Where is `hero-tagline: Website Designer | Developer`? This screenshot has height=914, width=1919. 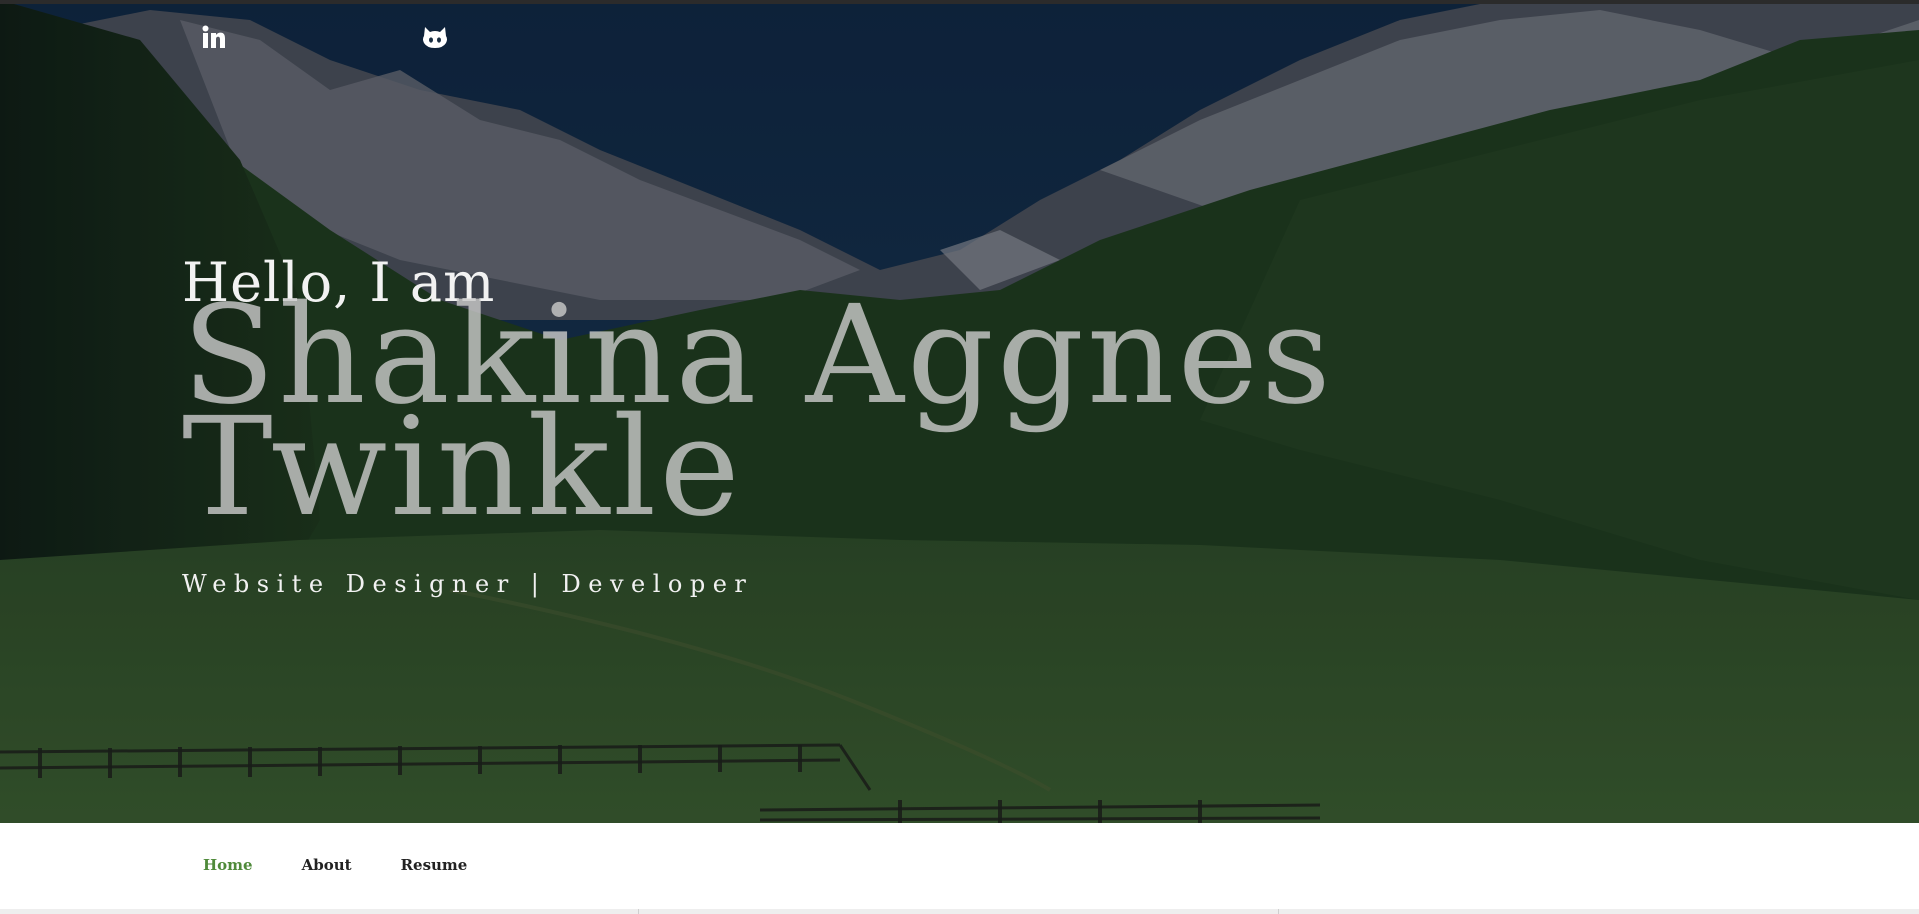 hero-tagline: Website Designer | Developer is located at coordinates (468, 584).